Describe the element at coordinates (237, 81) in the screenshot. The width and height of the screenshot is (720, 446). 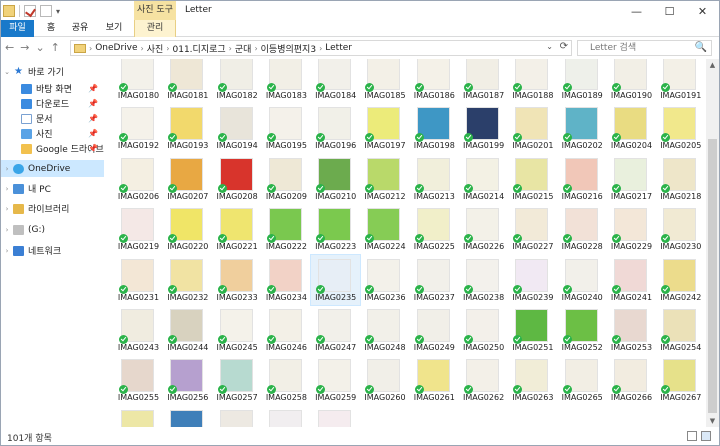
I see `file-item: IMAG0182` at that location.